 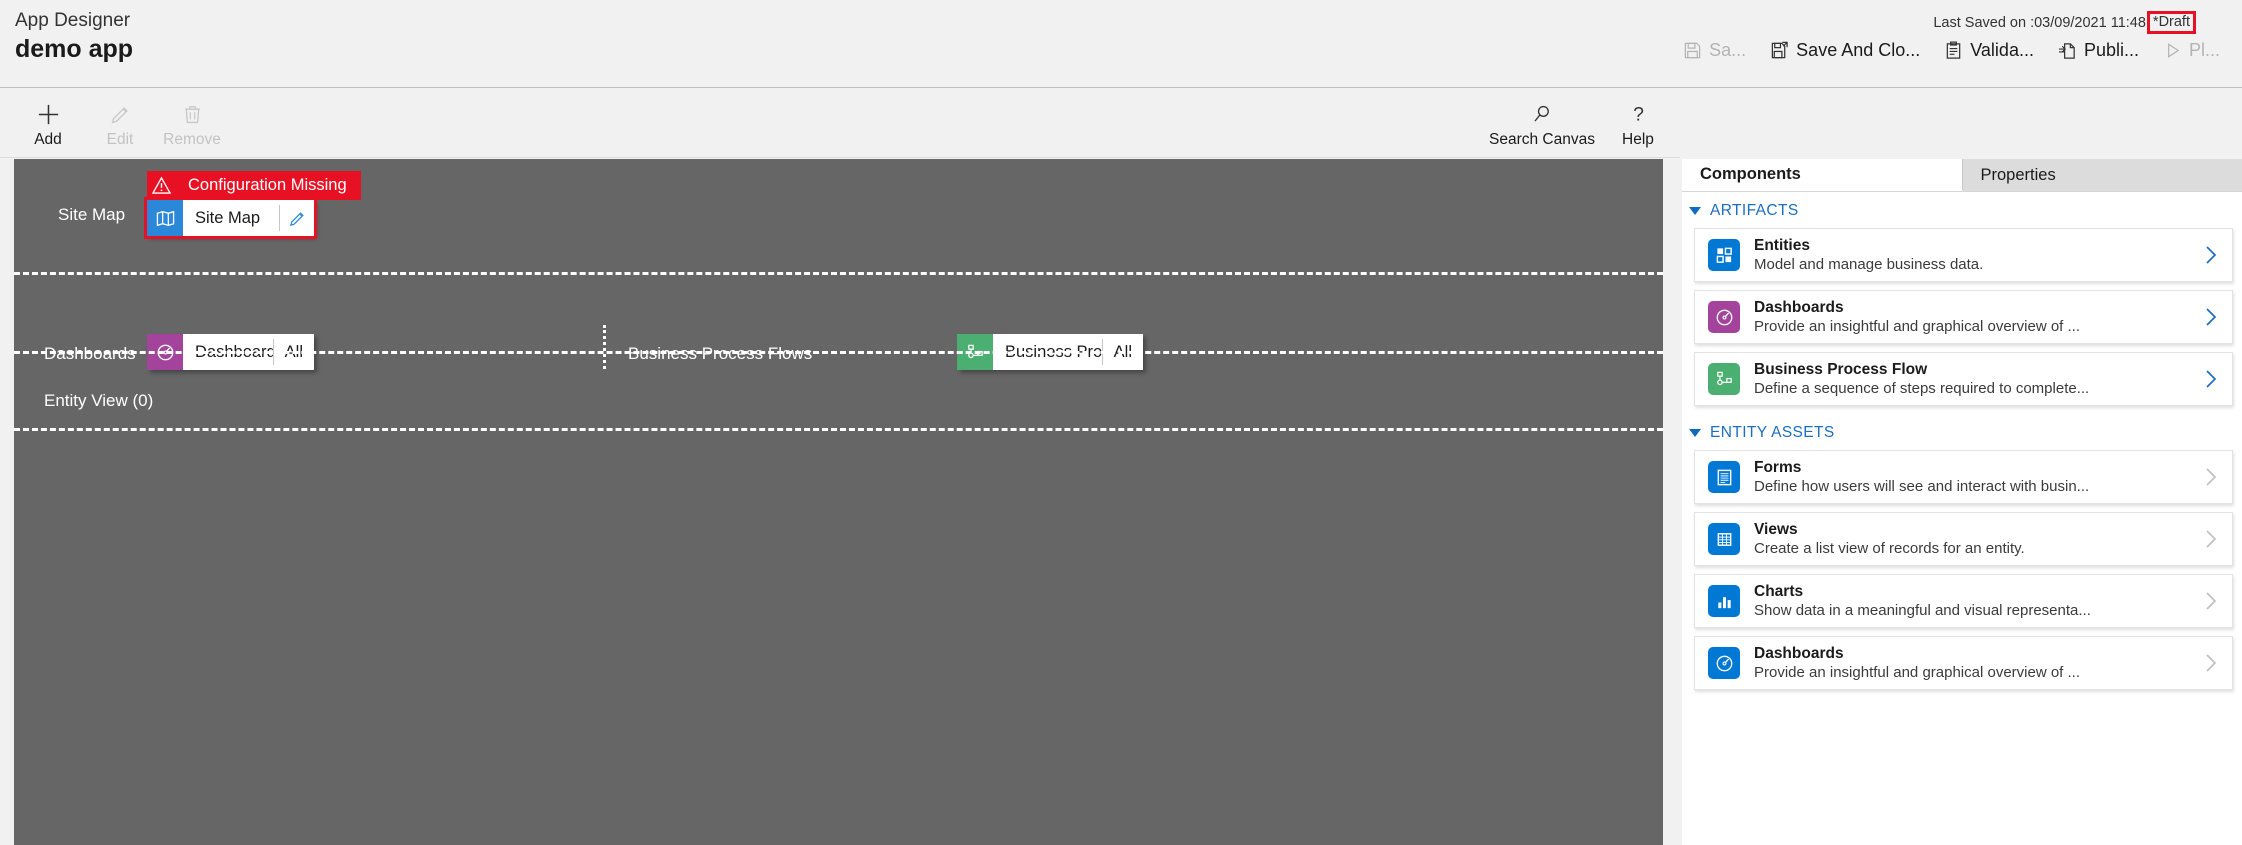 I want to click on section-header-artifacts: ARTIFACTS, so click(x=1962, y=210).